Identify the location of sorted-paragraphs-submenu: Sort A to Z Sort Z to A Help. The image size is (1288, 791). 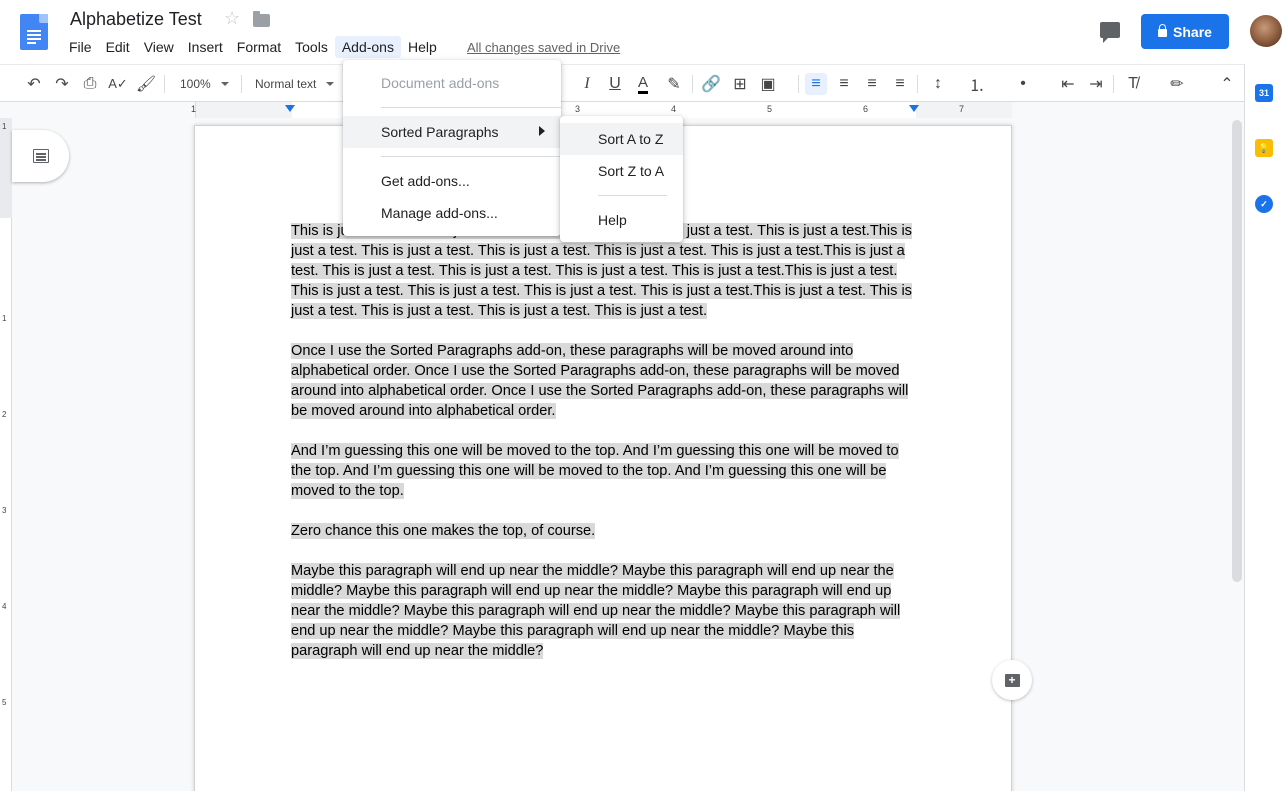
(621, 179).